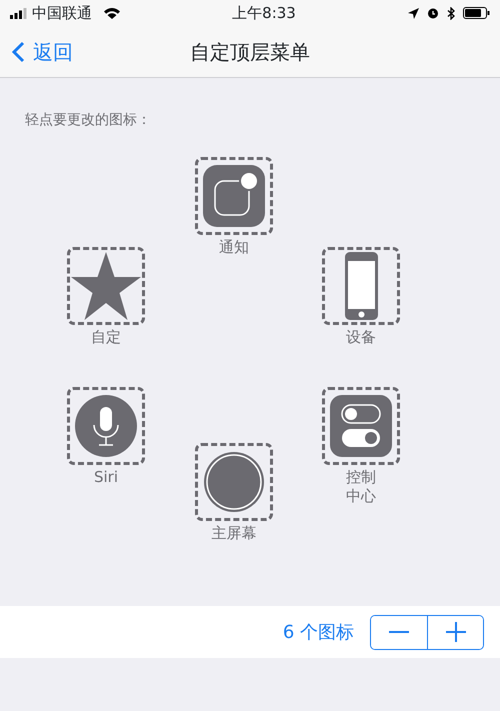 The width and height of the screenshot is (500, 711). I want to click on icon-label: 设备, so click(361, 337).